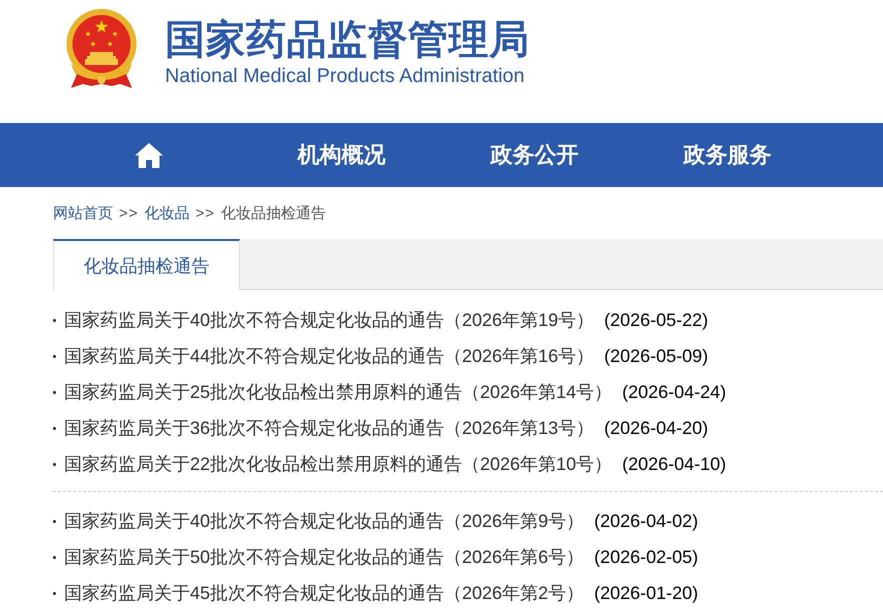 This screenshot has height=616, width=883. What do you see at coordinates (646, 521) in the screenshot?
I see `notice-date: (2026-04-02)` at bounding box center [646, 521].